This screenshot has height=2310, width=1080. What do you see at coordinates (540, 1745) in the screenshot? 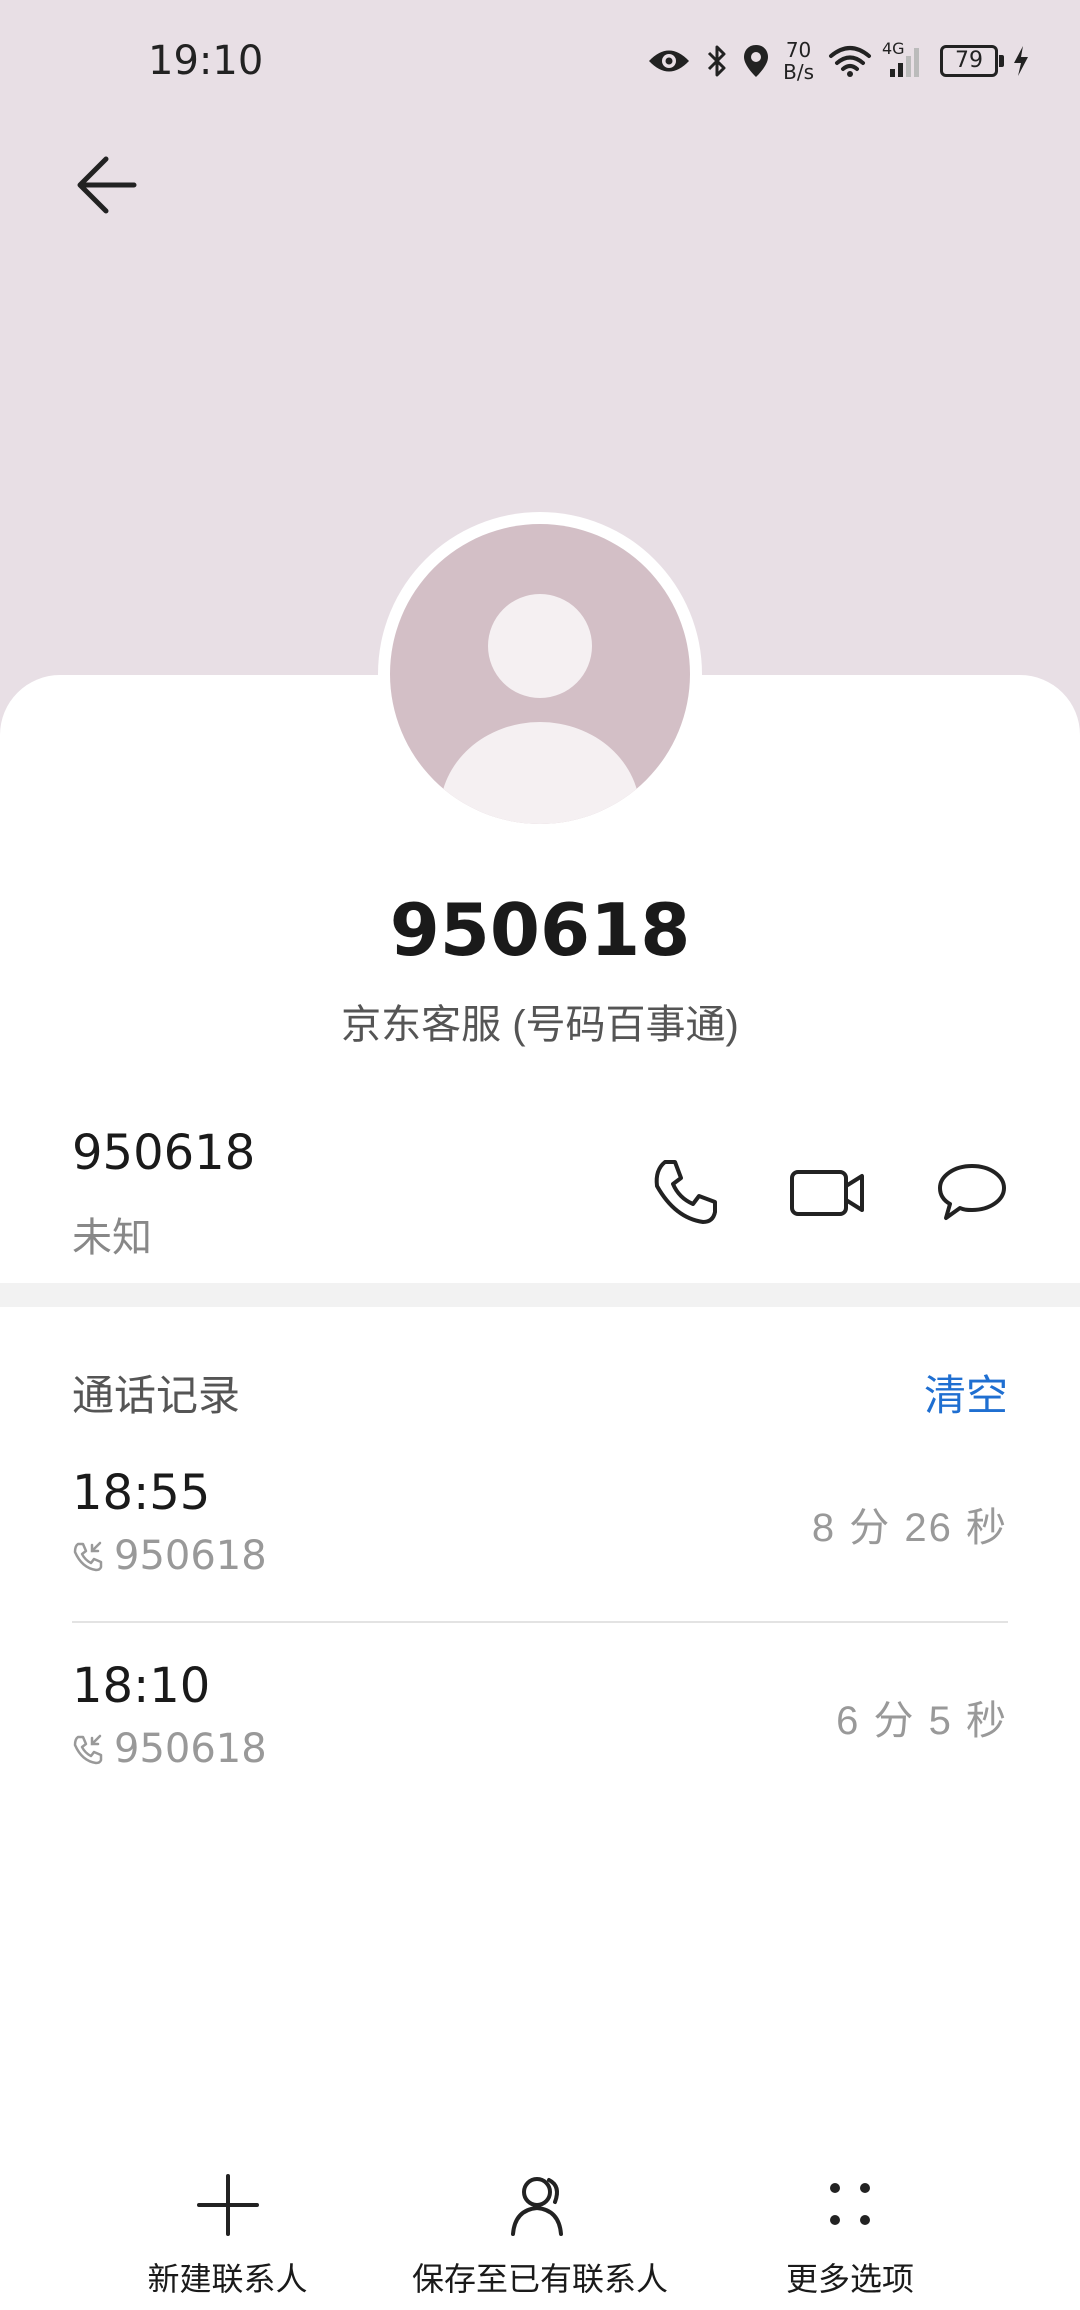
I see `call-log-entry: 18:10 950618 6 分 5 秒` at bounding box center [540, 1745].